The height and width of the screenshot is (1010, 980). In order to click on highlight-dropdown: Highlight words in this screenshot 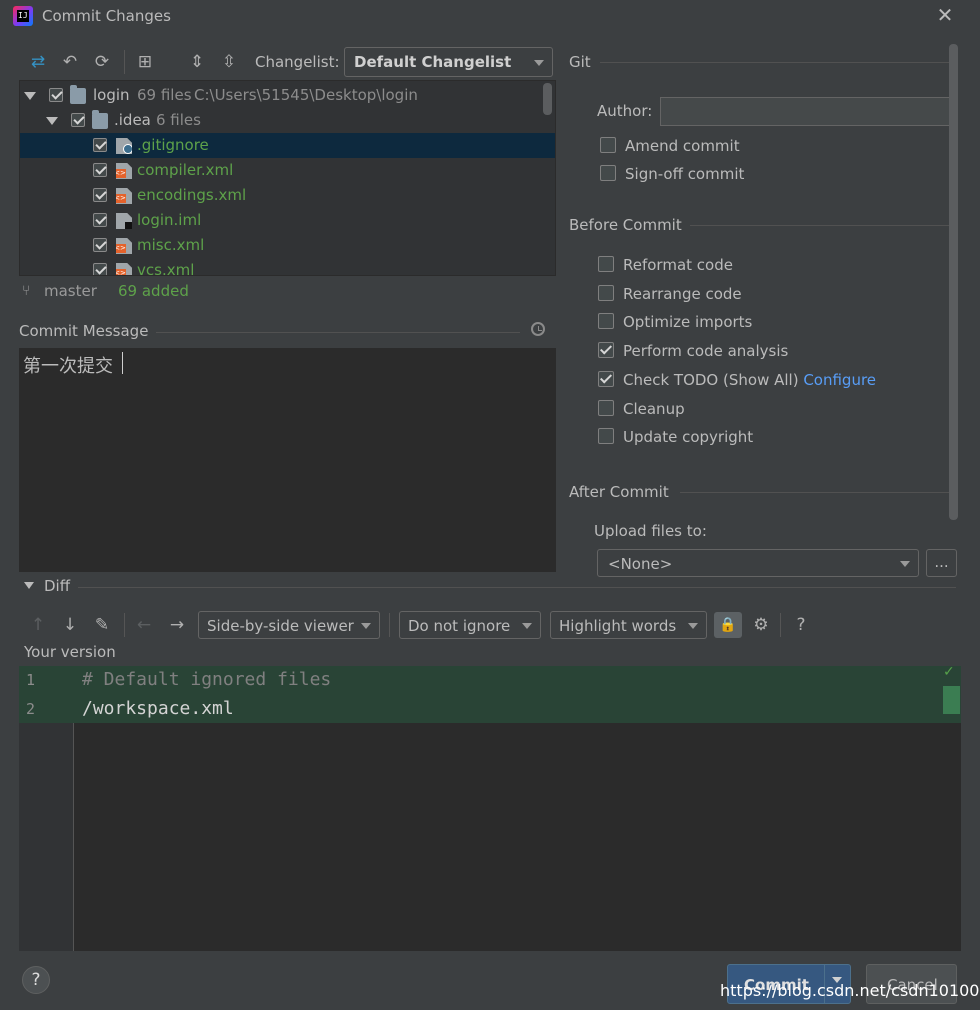, I will do `click(628, 625)`.